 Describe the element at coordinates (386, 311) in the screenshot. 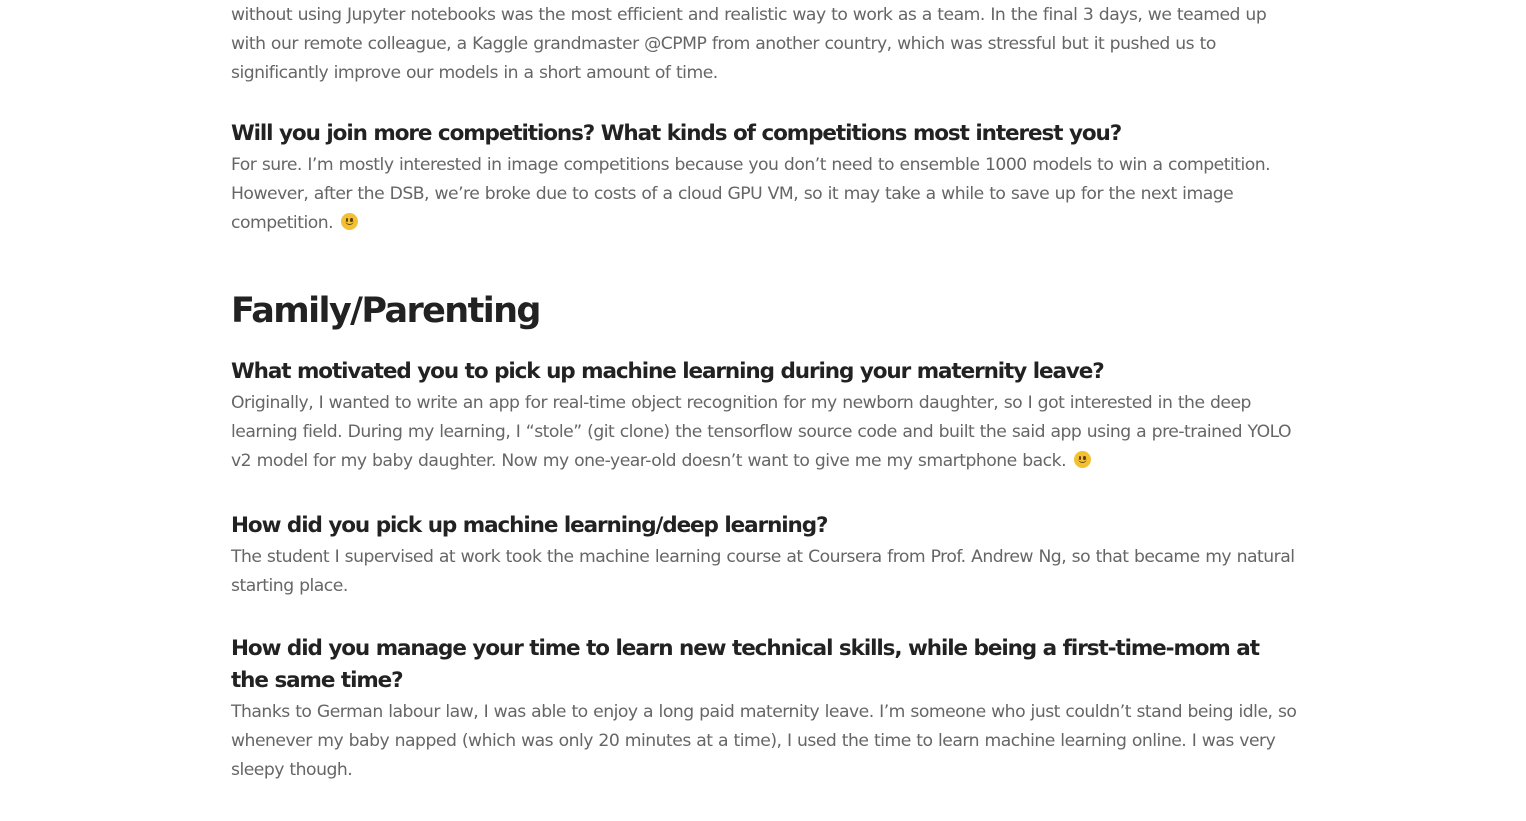

I see `family-parenting-heading: Family/Parenting` at that location.